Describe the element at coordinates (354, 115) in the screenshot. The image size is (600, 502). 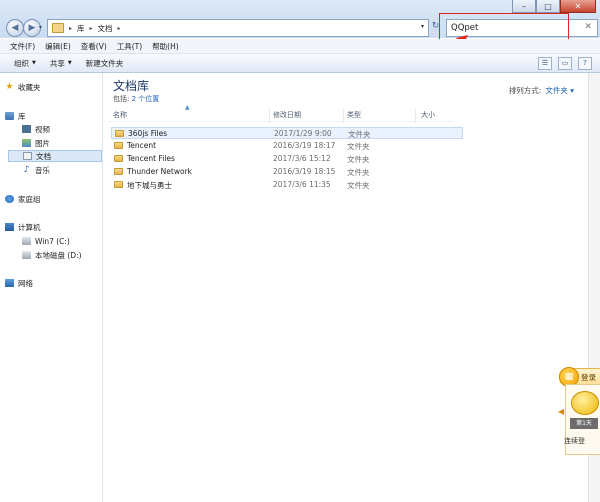
I see `column-header-type: 类型` at that location.